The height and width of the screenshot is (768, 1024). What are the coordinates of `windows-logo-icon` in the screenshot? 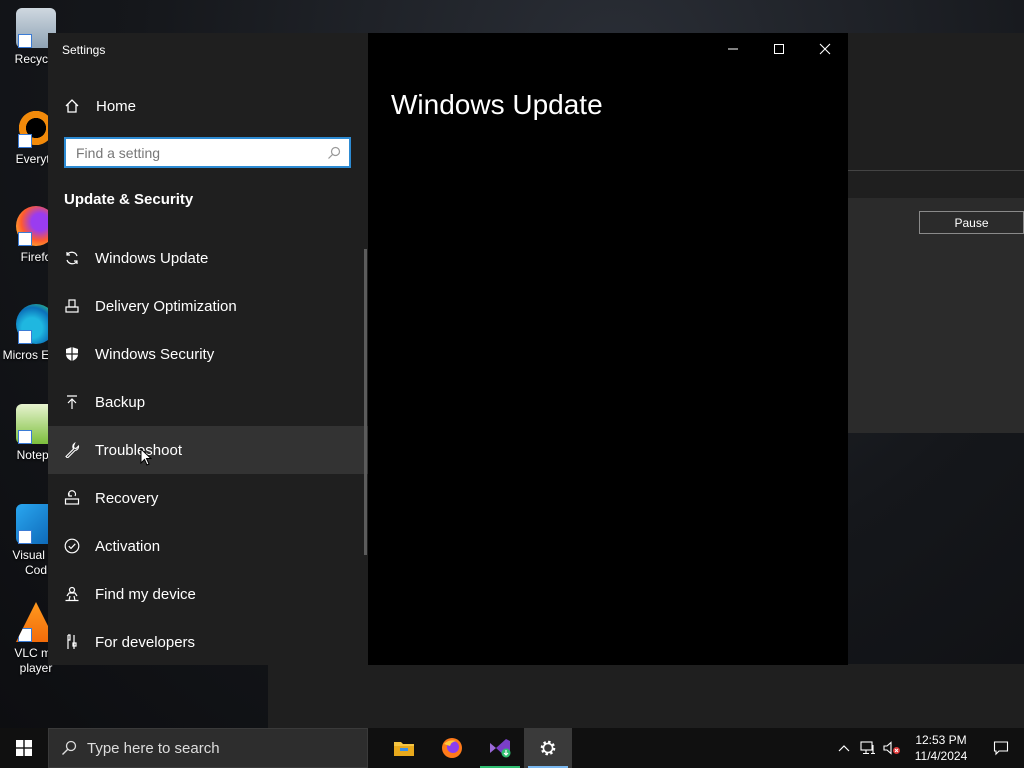 It's located at (24, 748).